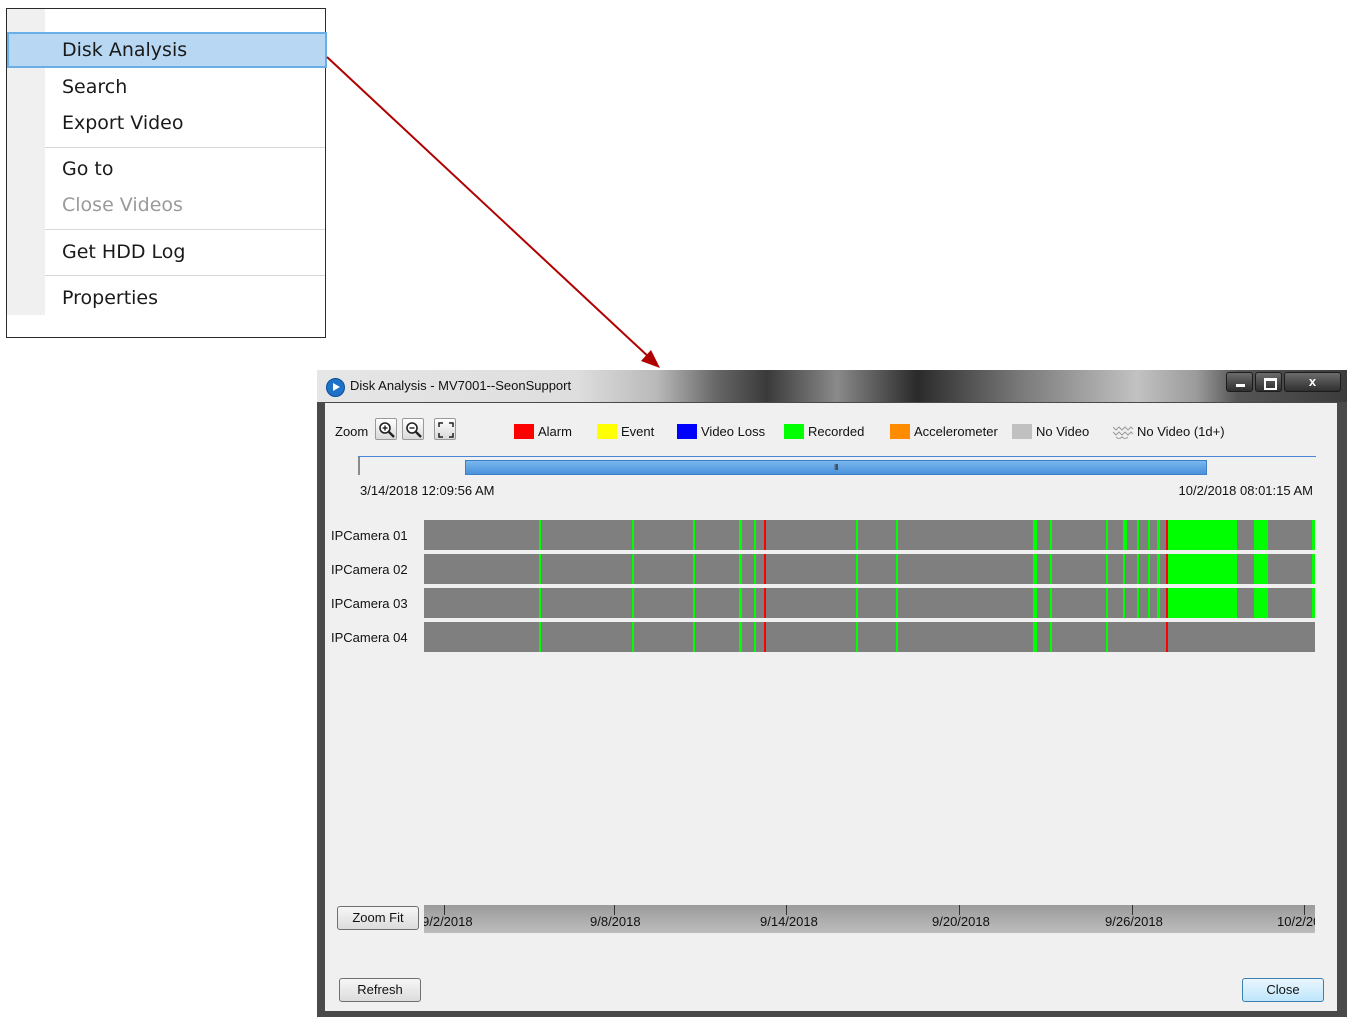 The width and height of the screenshot is (1348, 1017). Describe the element at coordinates (167, 87) in the screenshot. I see `menu-item-search: Search` at that location.